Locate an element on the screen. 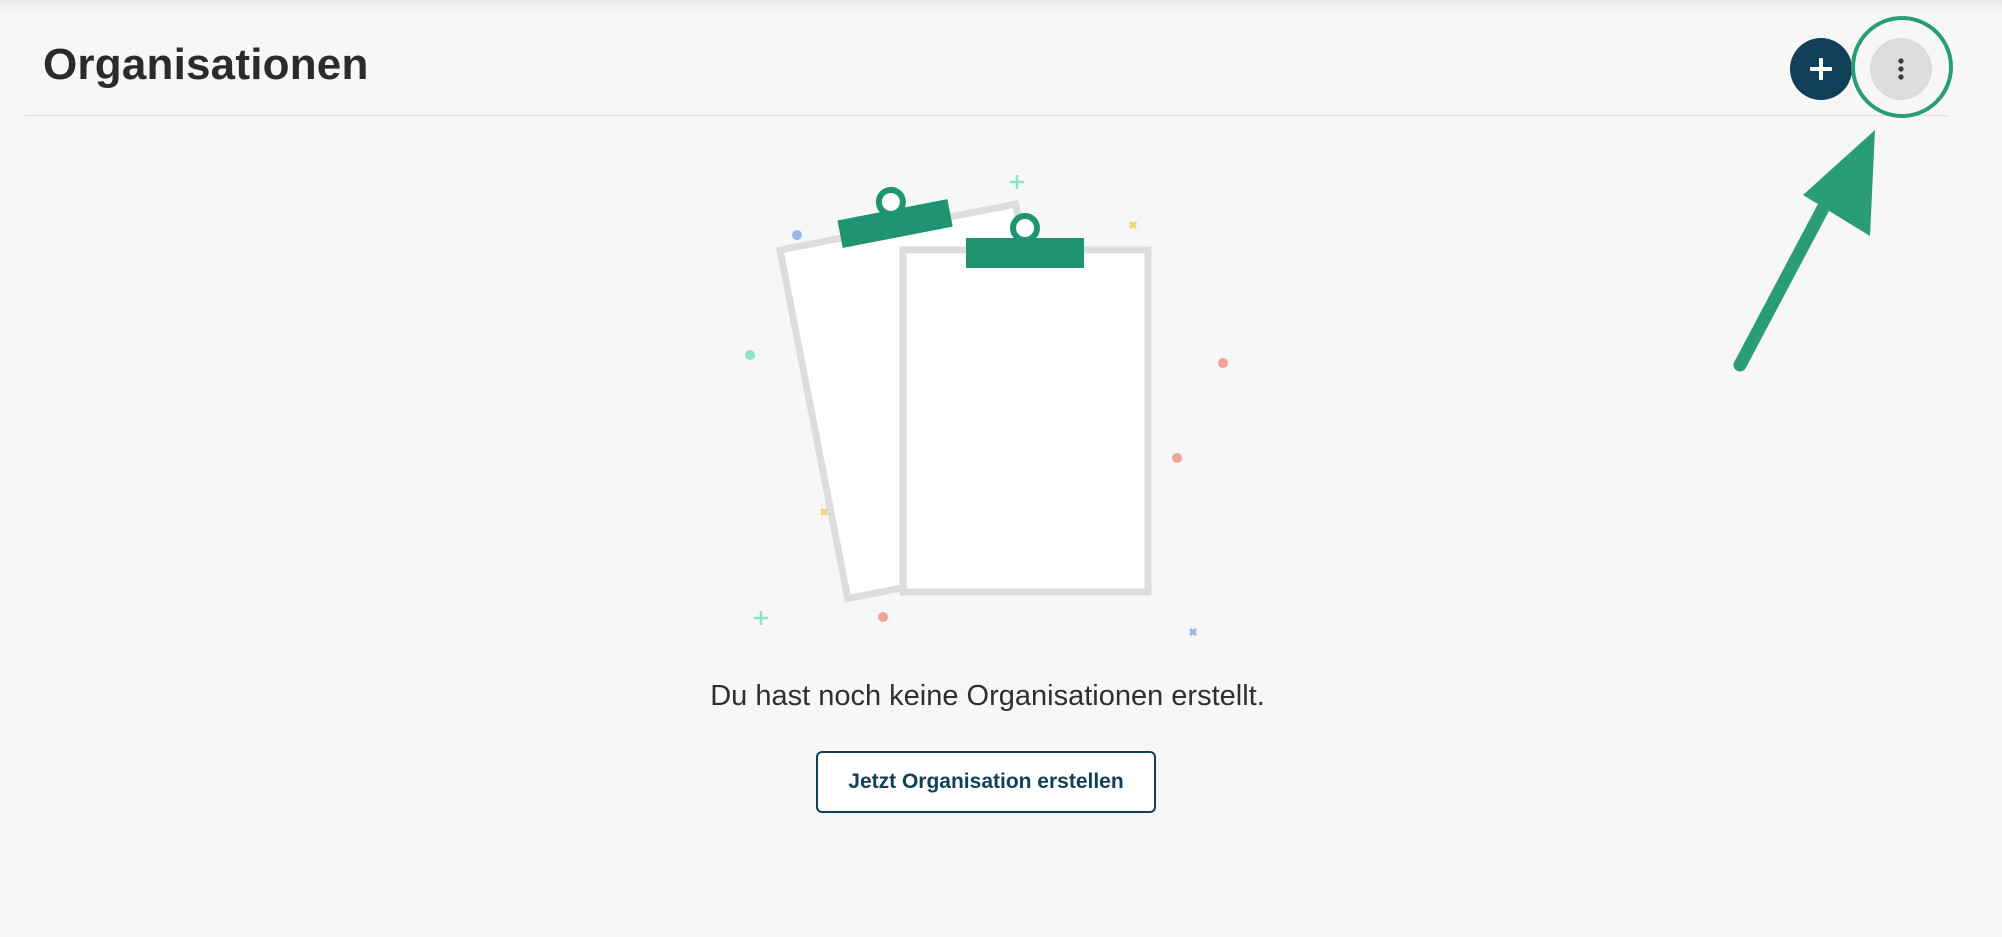 The height and width of the screenshot is (937, 2002). create-organisation-button: Jetzt Organisation erstellen is located at coordinates (986, 782).